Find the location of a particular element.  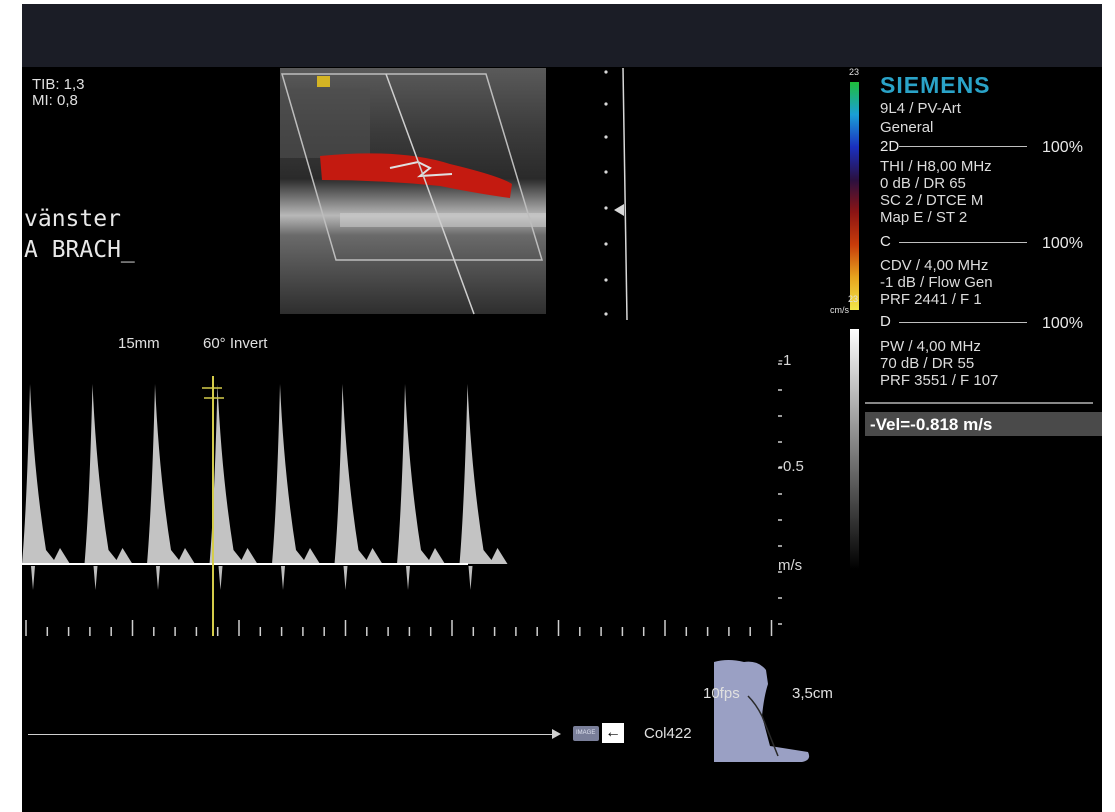

color-scale-top: 23 is located at coordinates (854, 72).